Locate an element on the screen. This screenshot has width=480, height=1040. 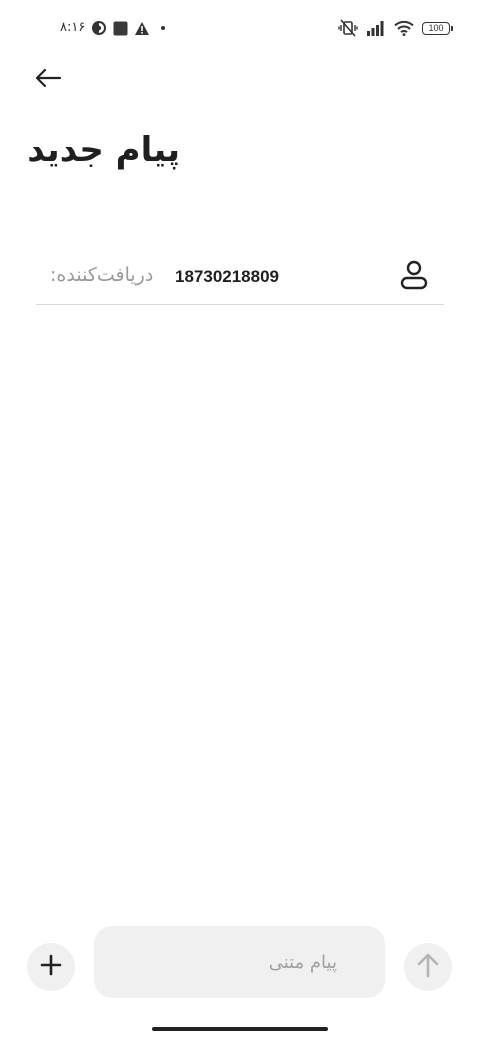
warning-icon is located at coordinates (142, 28).